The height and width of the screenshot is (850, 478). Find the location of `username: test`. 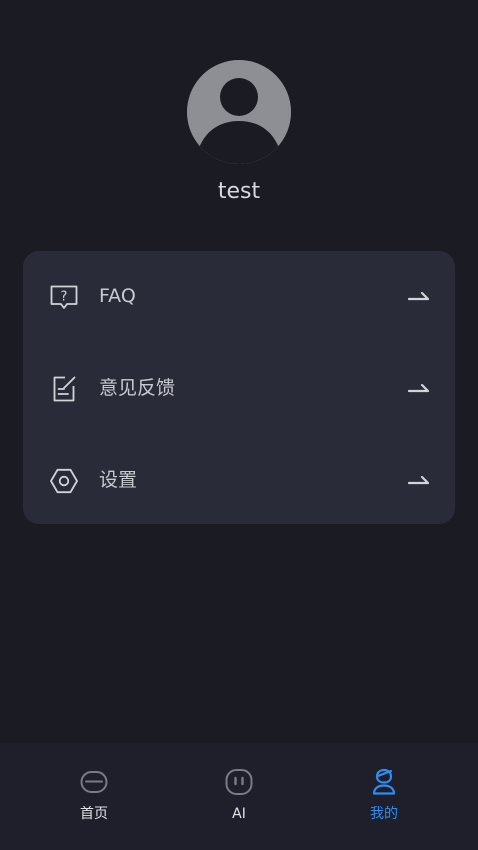

username: test is located at coordinates (239, 191).